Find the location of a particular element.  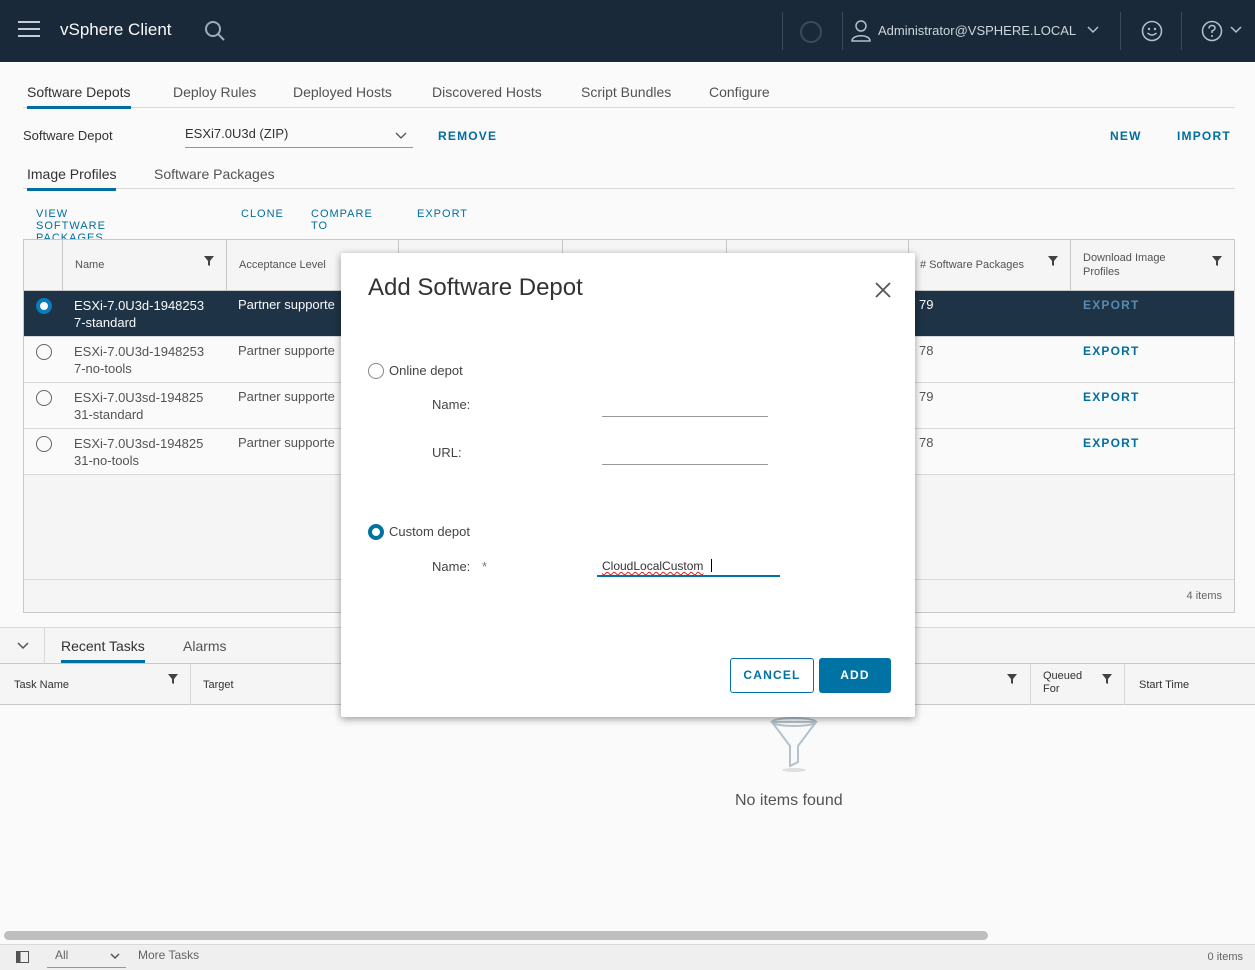

add-button: ADD is located at coordinates (855, 675).